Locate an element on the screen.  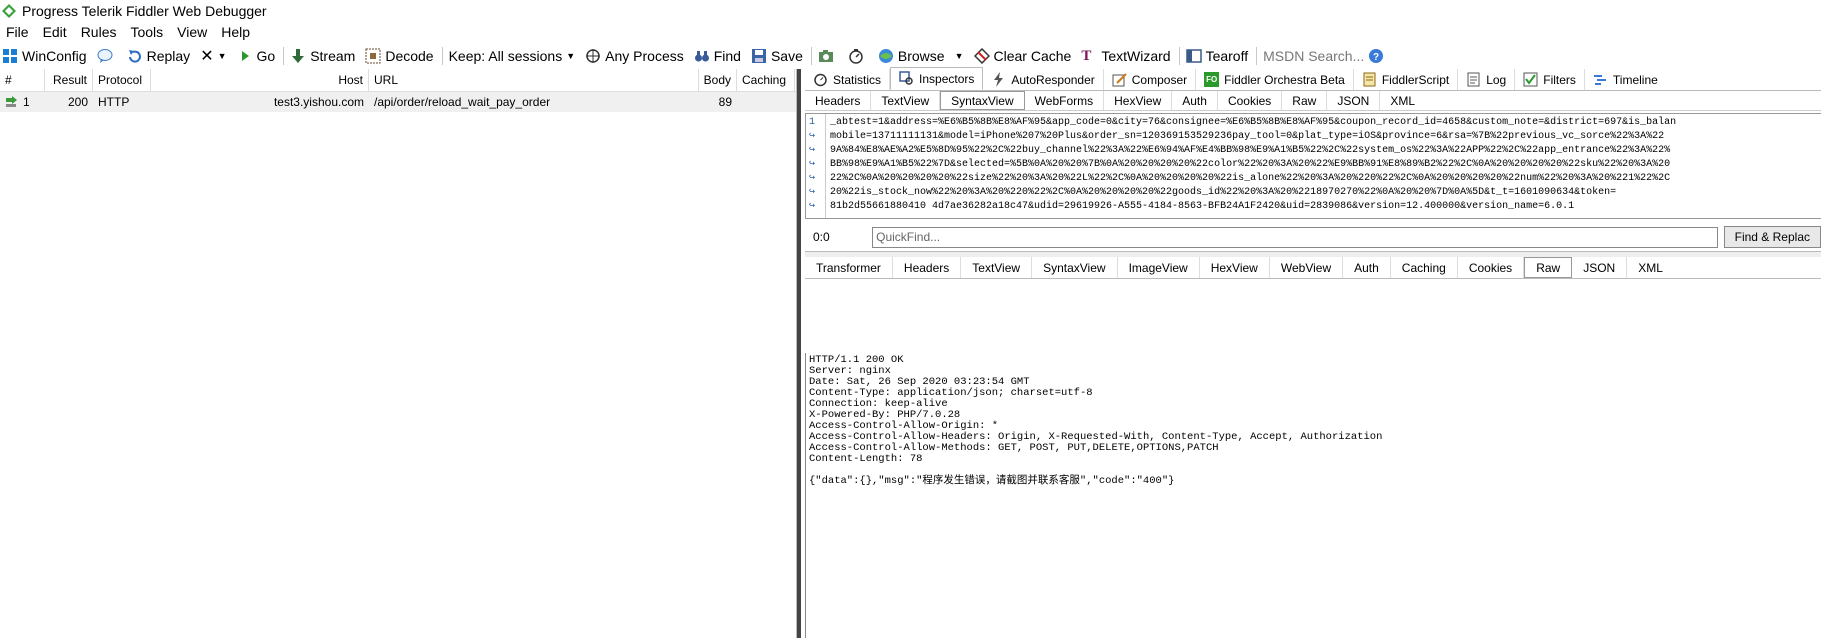
comment-button is located at coordinates (107, 56).